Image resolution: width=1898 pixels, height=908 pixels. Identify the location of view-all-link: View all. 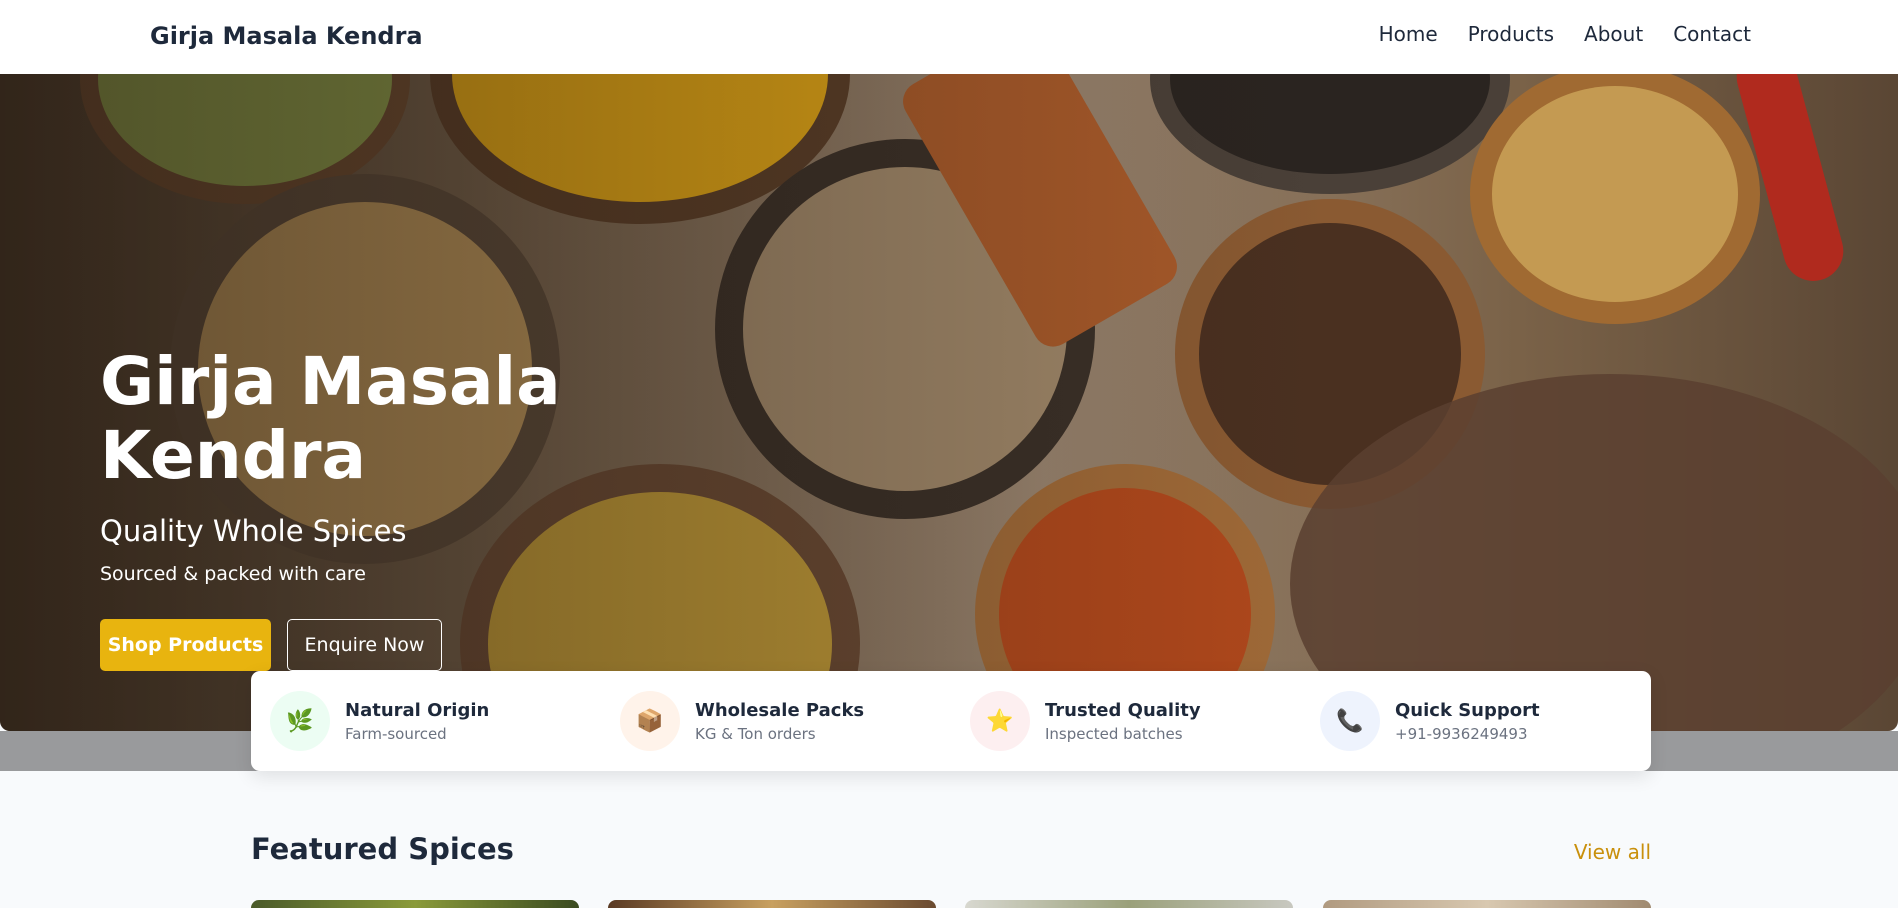
(1612, 852).